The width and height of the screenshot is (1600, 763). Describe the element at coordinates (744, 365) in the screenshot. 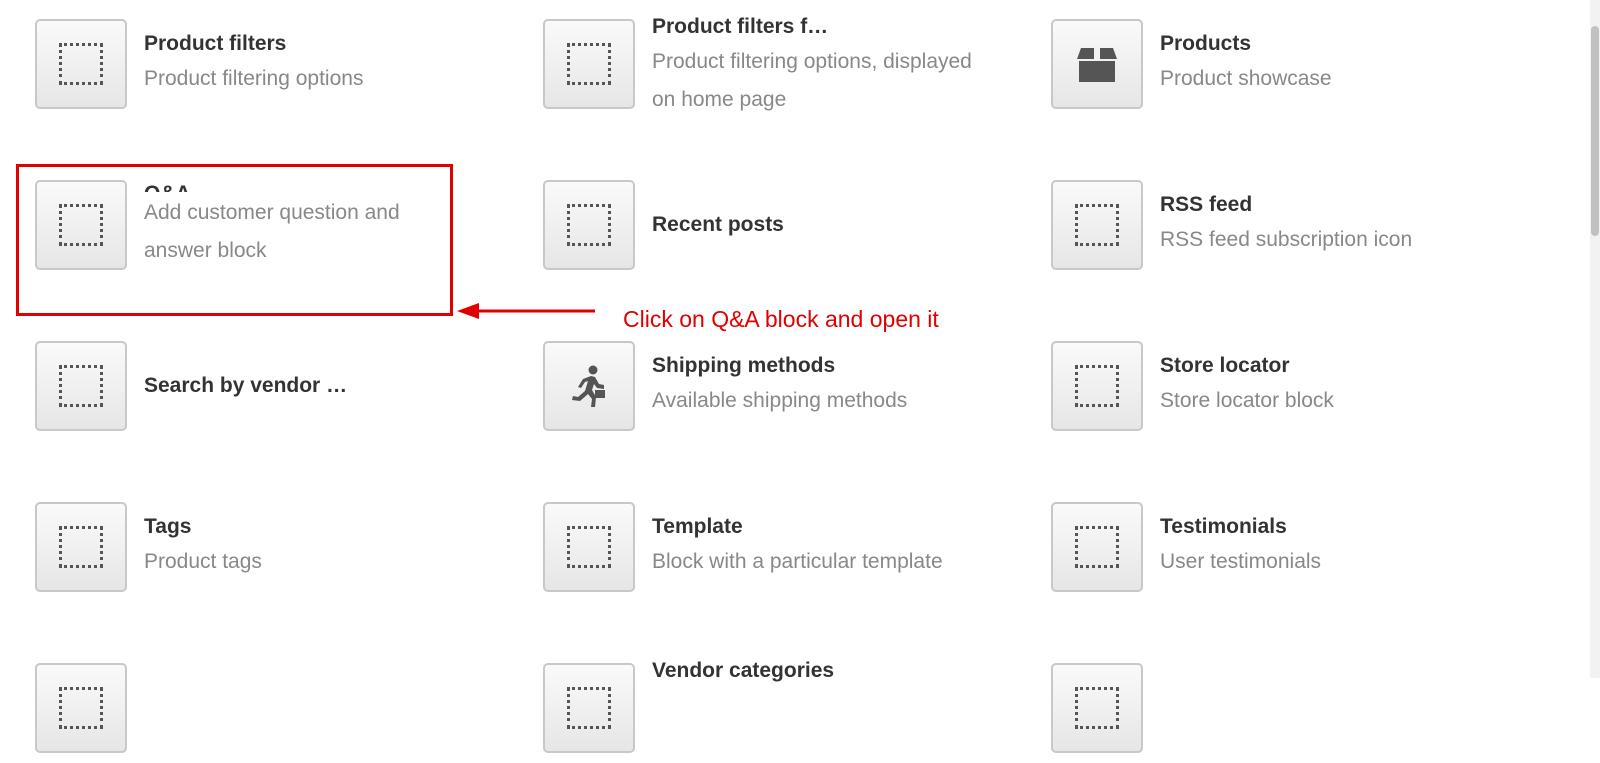

I see `block-title: Shipping methods` at that location.